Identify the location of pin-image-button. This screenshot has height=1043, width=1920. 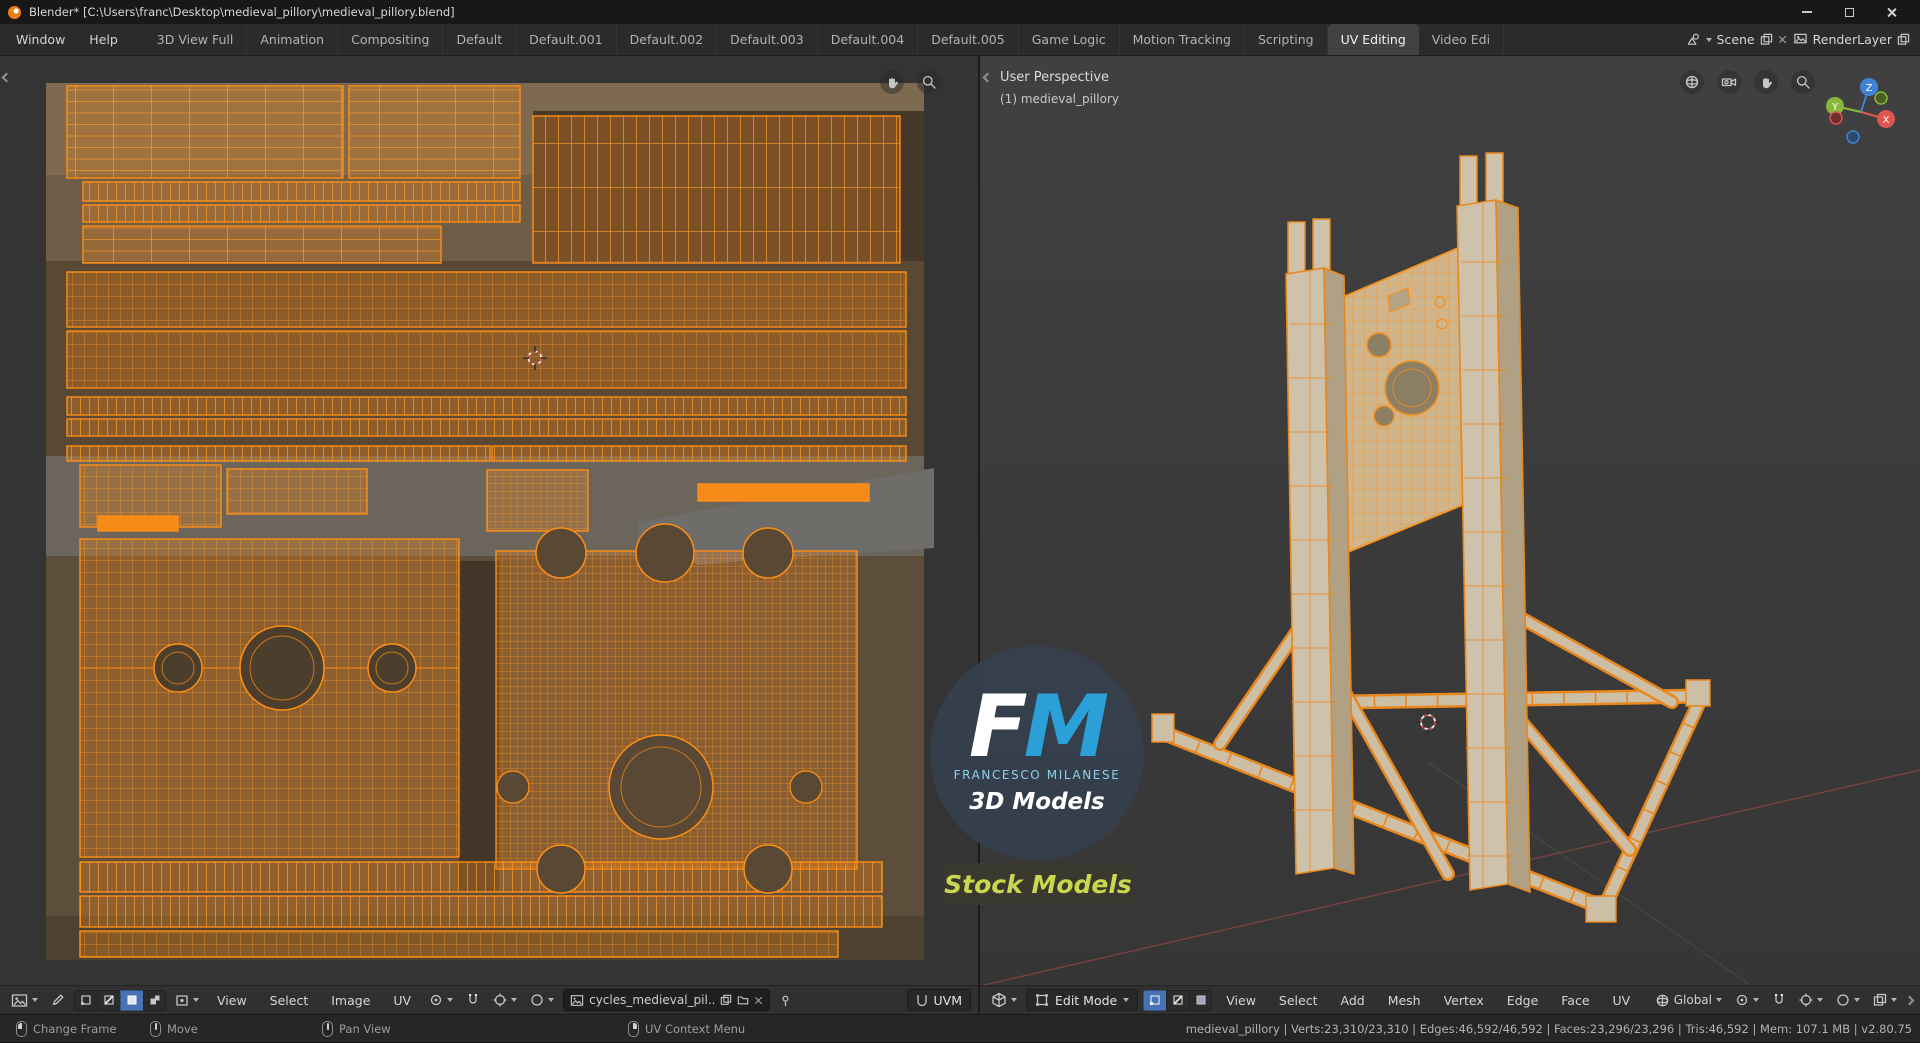
(785, 1000).